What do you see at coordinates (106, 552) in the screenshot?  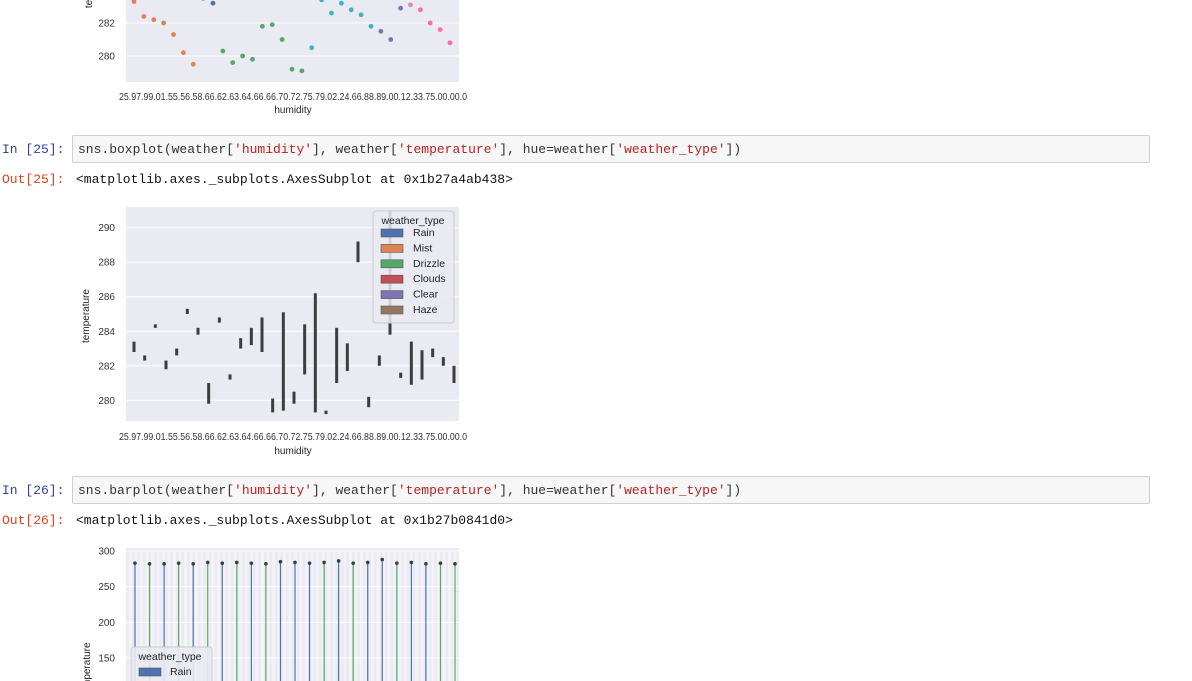 I see `y-tick-label: 300` at bounding box center [106, 552].